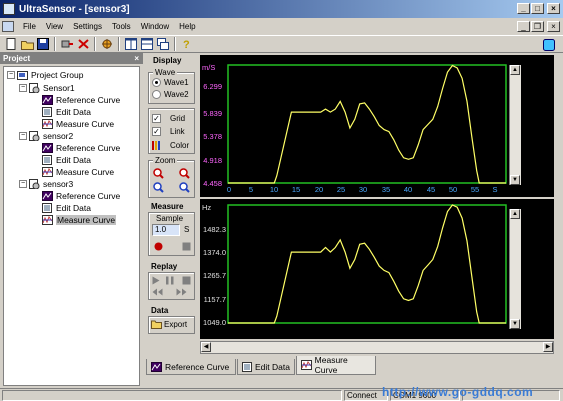 The image size is (563, 401). What do you see at coordinates (47, 88) in the screenshot?
I see `tree-sensor1: − Sensor1` at bounding box center [47, 88].